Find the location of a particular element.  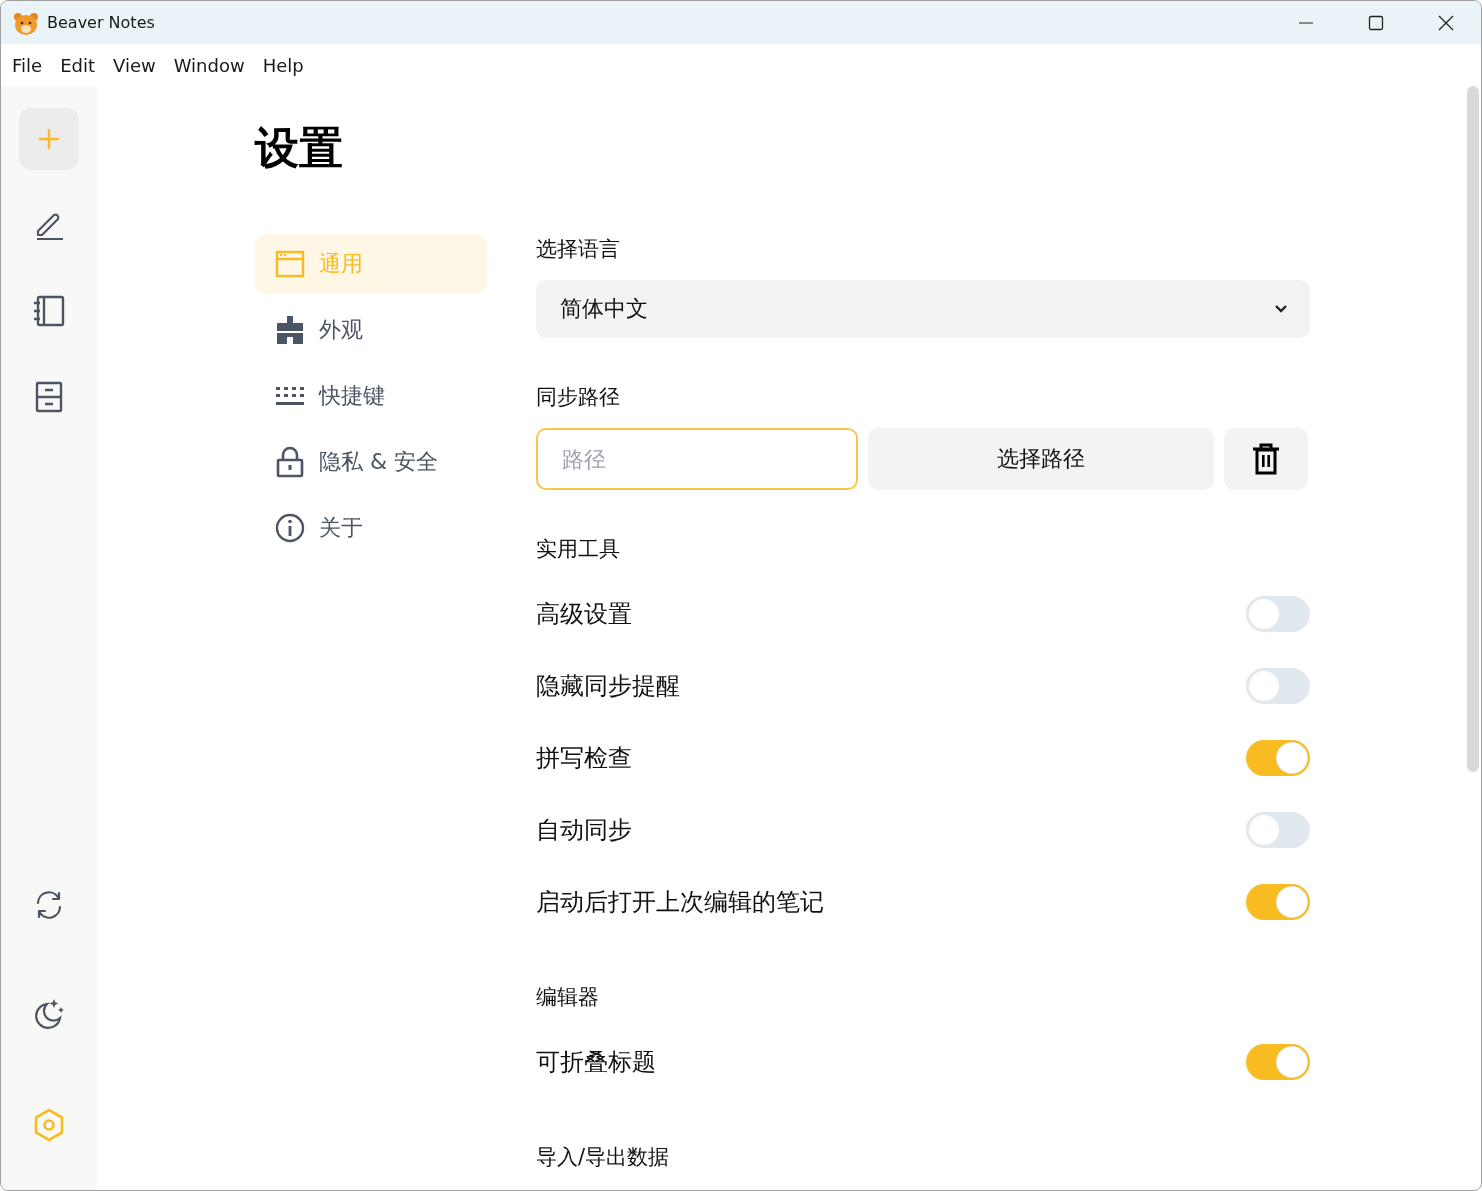

menu-item: Help is located at coordinates (283, 65).